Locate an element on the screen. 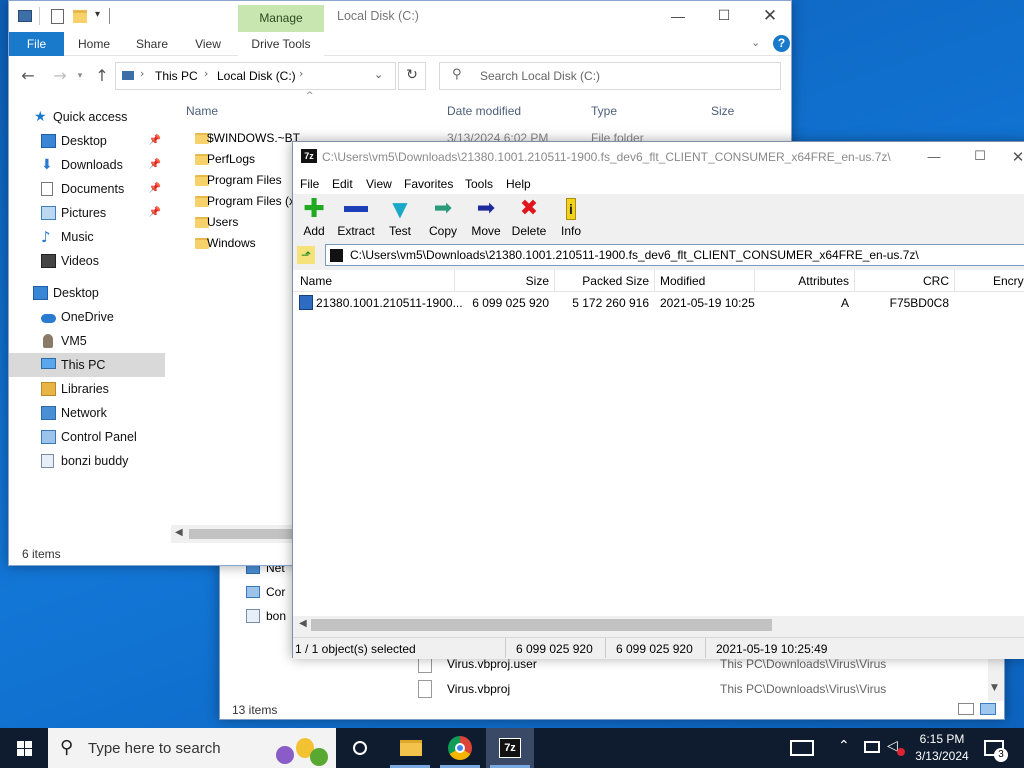  nav-item-onedrive: OneDrive is located at coordinates (87, 317).